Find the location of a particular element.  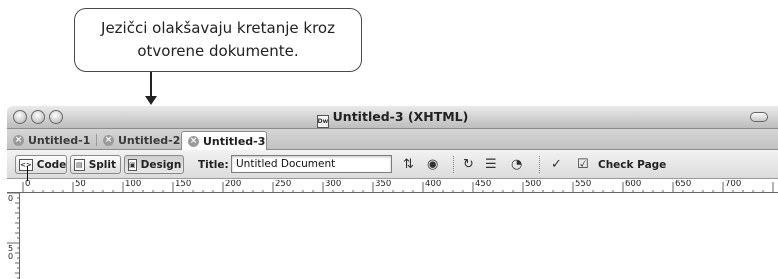

ruler-label: 300 is located at coordinates (333, 184).